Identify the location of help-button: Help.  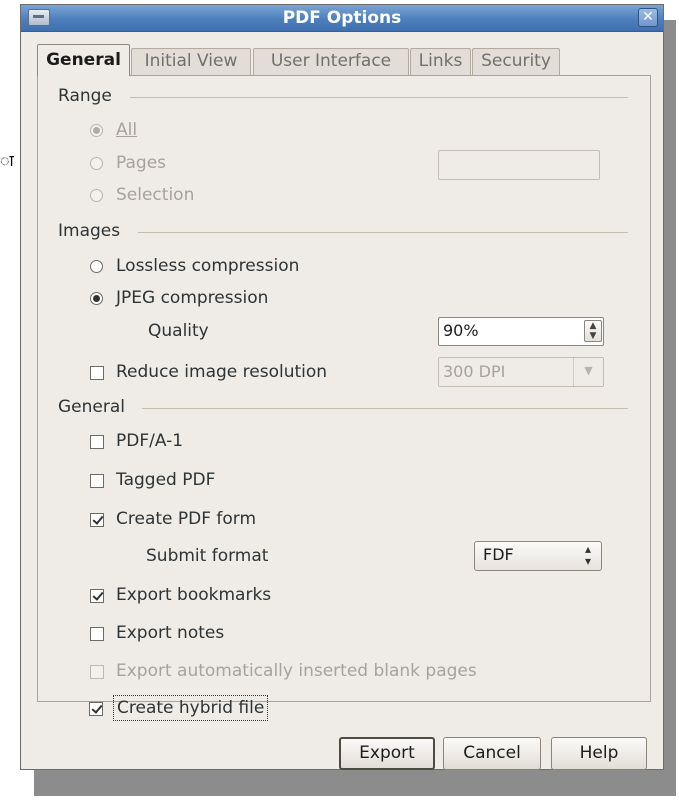
(599, 753).